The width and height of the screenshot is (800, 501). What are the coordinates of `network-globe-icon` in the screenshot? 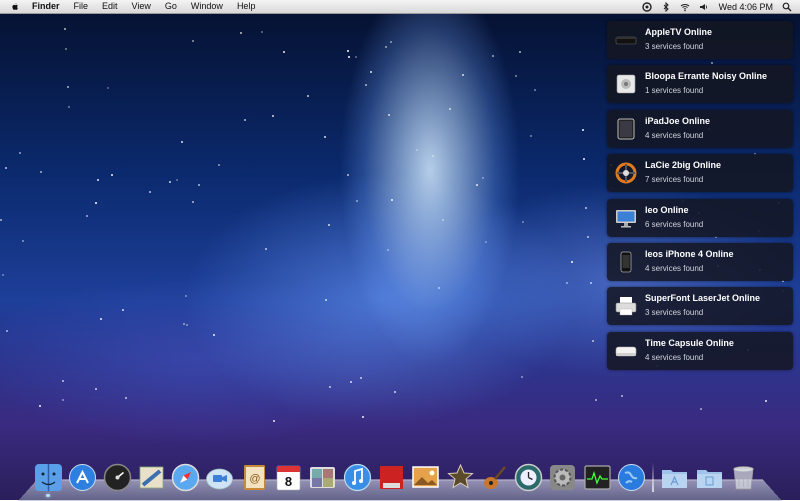 It's located at (631, 477).